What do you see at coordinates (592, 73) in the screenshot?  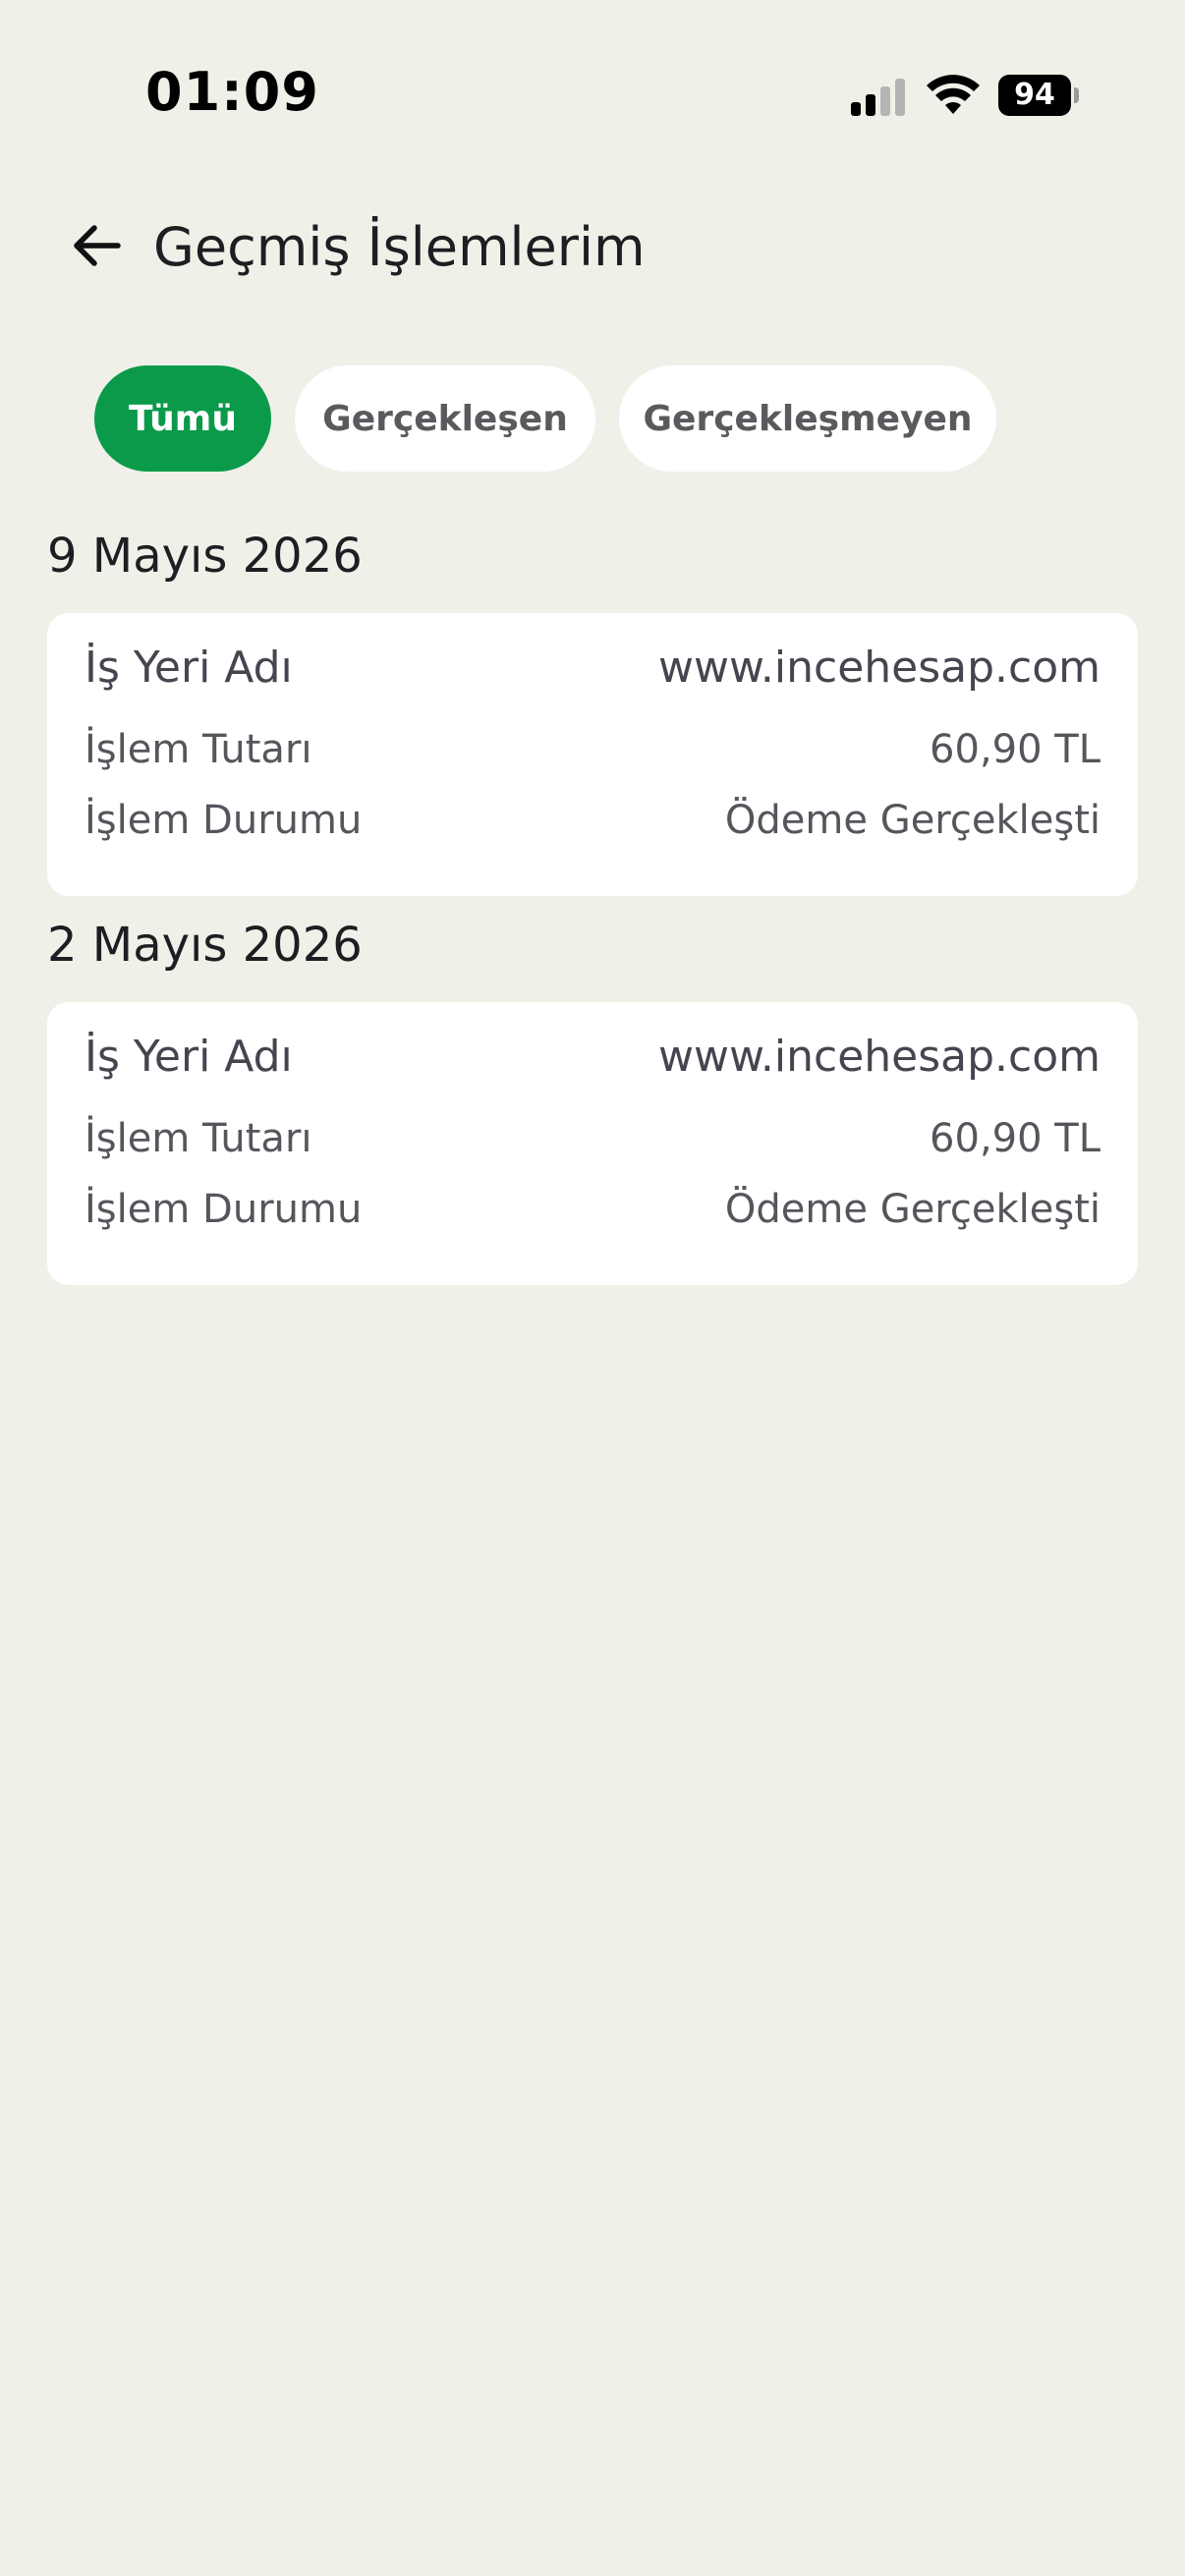 I see `status-bar: 01:09 94` at bounding box center [592, 73].